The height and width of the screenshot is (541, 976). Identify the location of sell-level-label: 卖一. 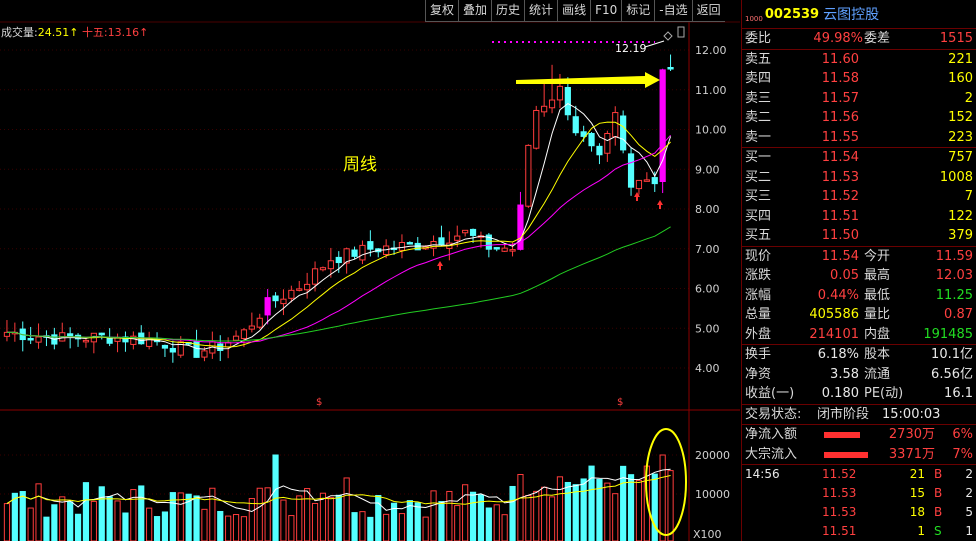
(758, 137).